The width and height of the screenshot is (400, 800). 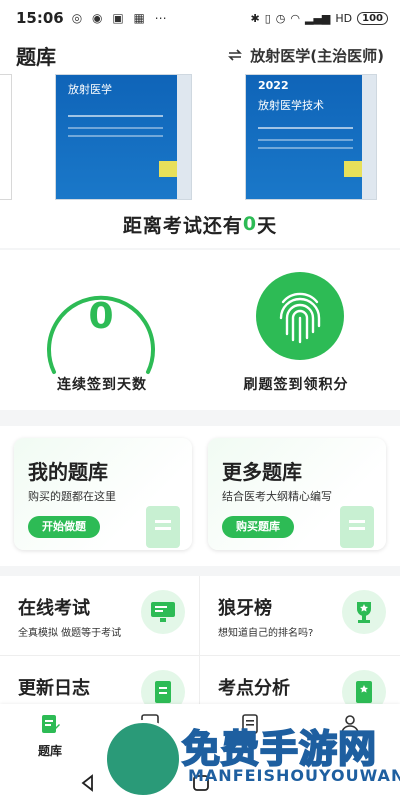 What do you see at coordinates (280, 18) in the screenshot?
I see `alarm-icon: ◷` at bounding box center [280, 18].